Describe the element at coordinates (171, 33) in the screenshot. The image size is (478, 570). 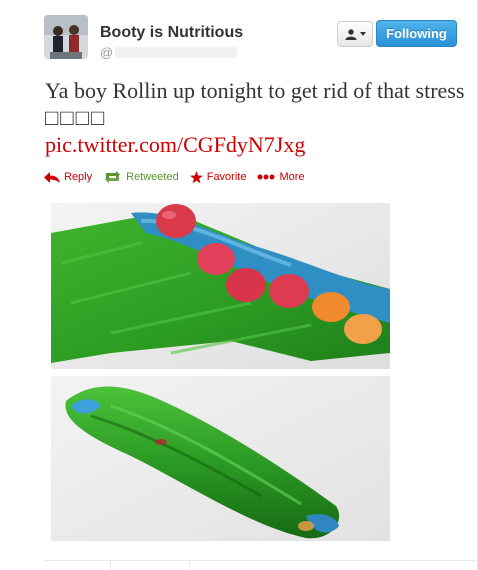
I see `display-name: Booty is Nutritious` at that location.